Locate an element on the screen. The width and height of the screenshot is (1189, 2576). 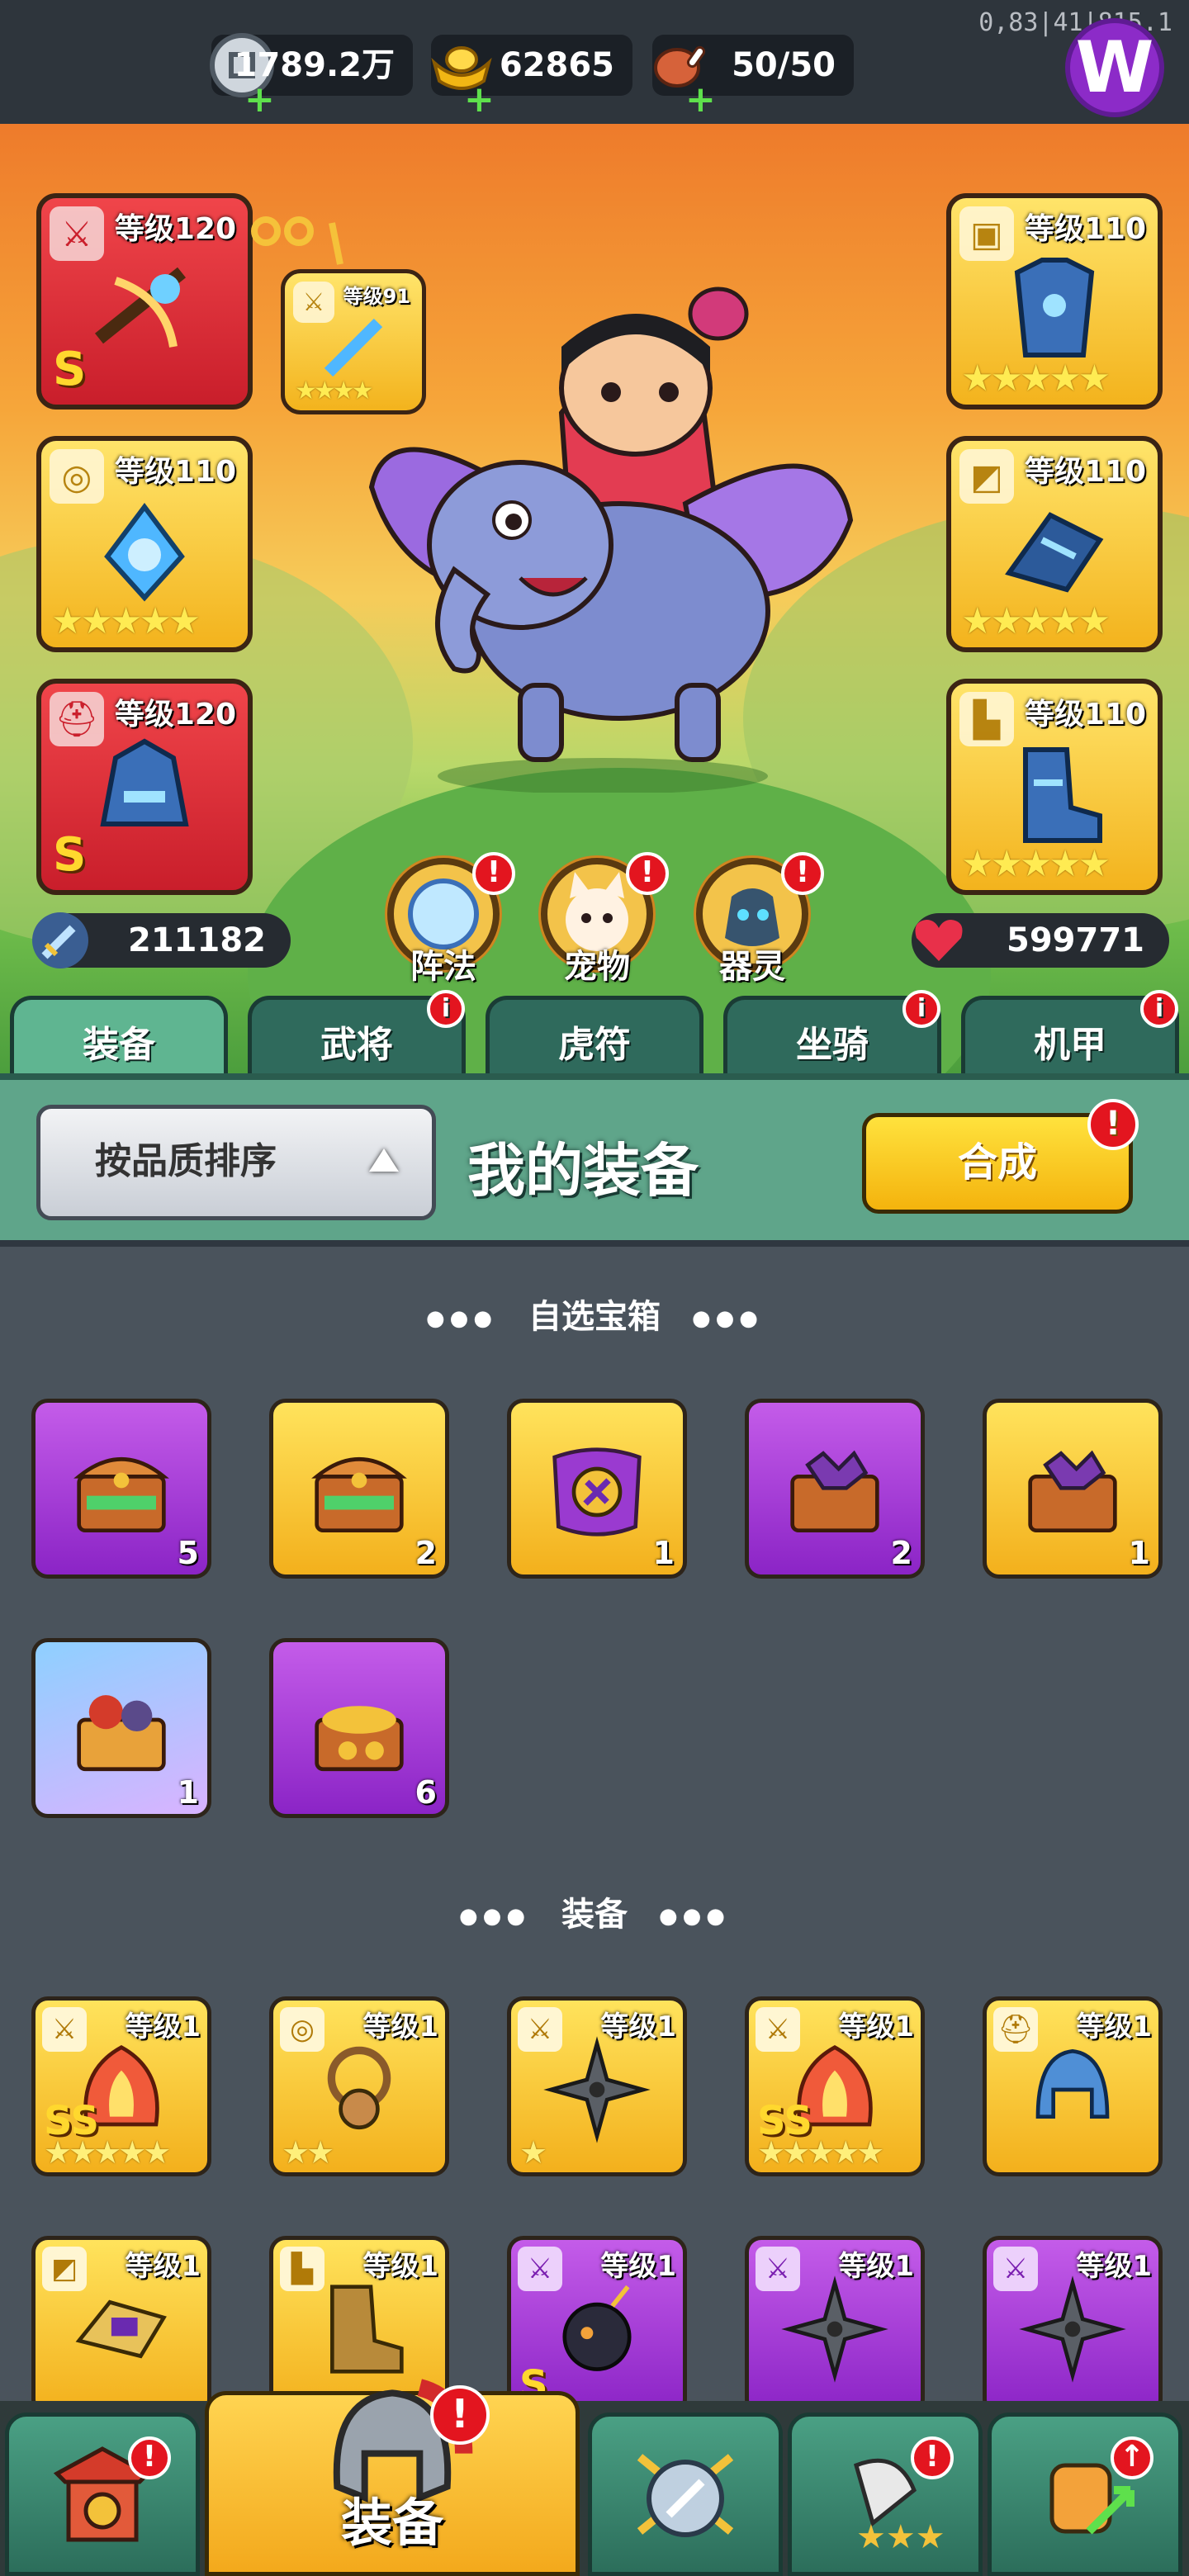
nav-equipment-button: 装备 ! is located at coordinates (392, 2477).